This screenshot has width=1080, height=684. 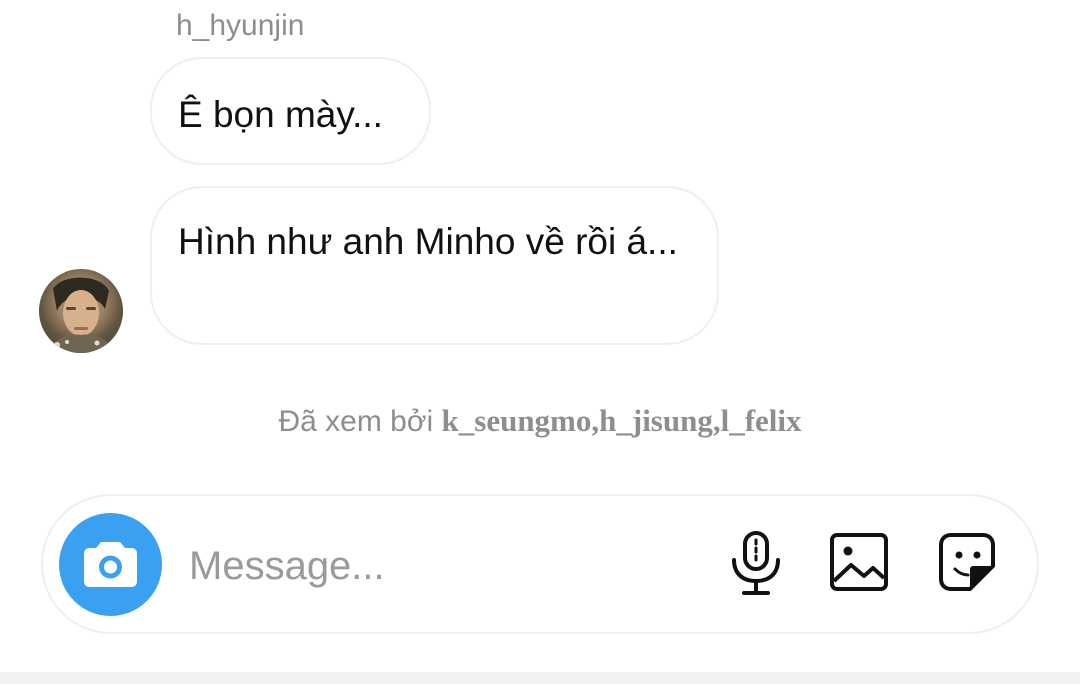 I want to click on gallery-button, so click(x=862, y=565).